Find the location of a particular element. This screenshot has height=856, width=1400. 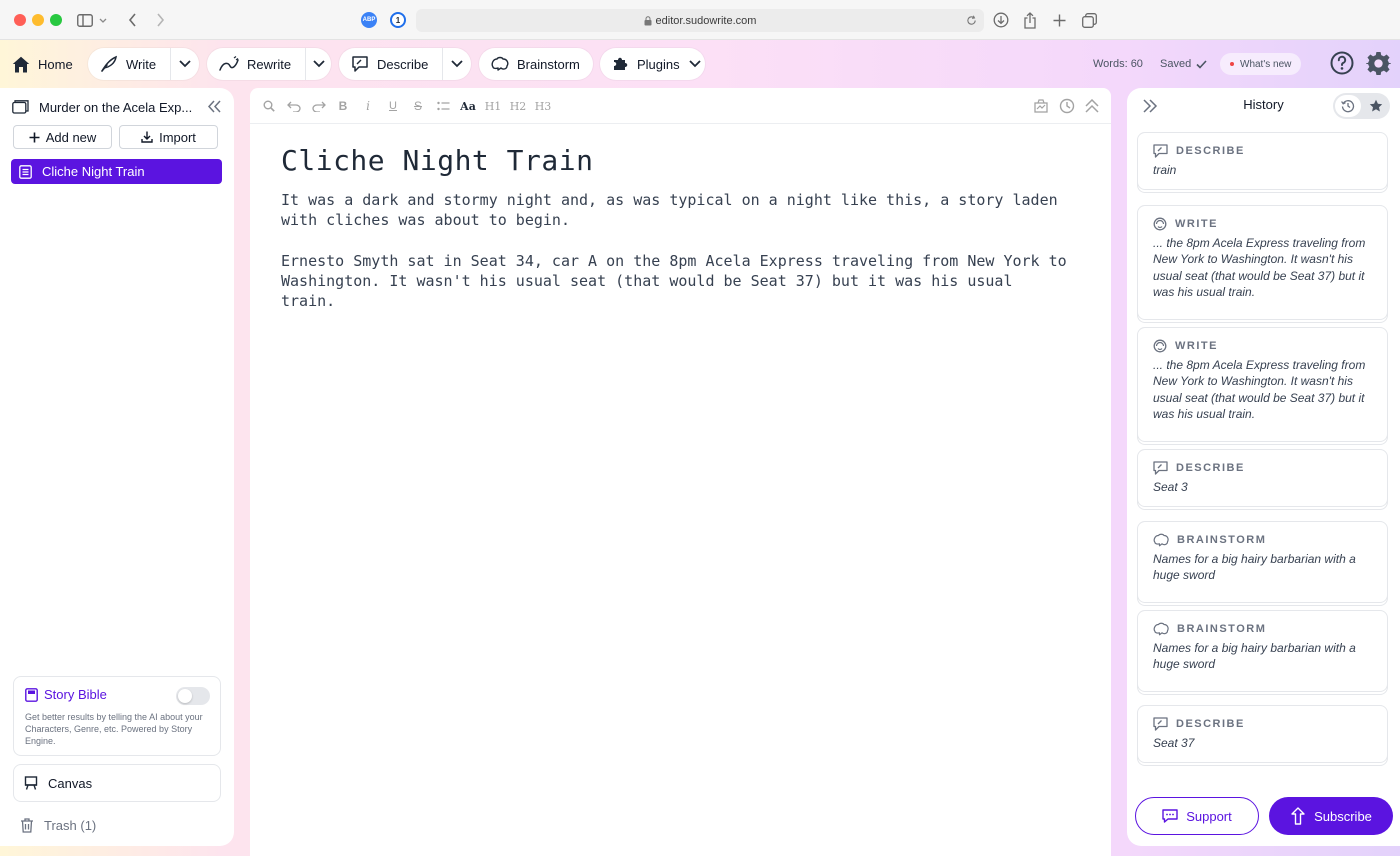

describe-button: Describe is located at coordinates (390, 64).